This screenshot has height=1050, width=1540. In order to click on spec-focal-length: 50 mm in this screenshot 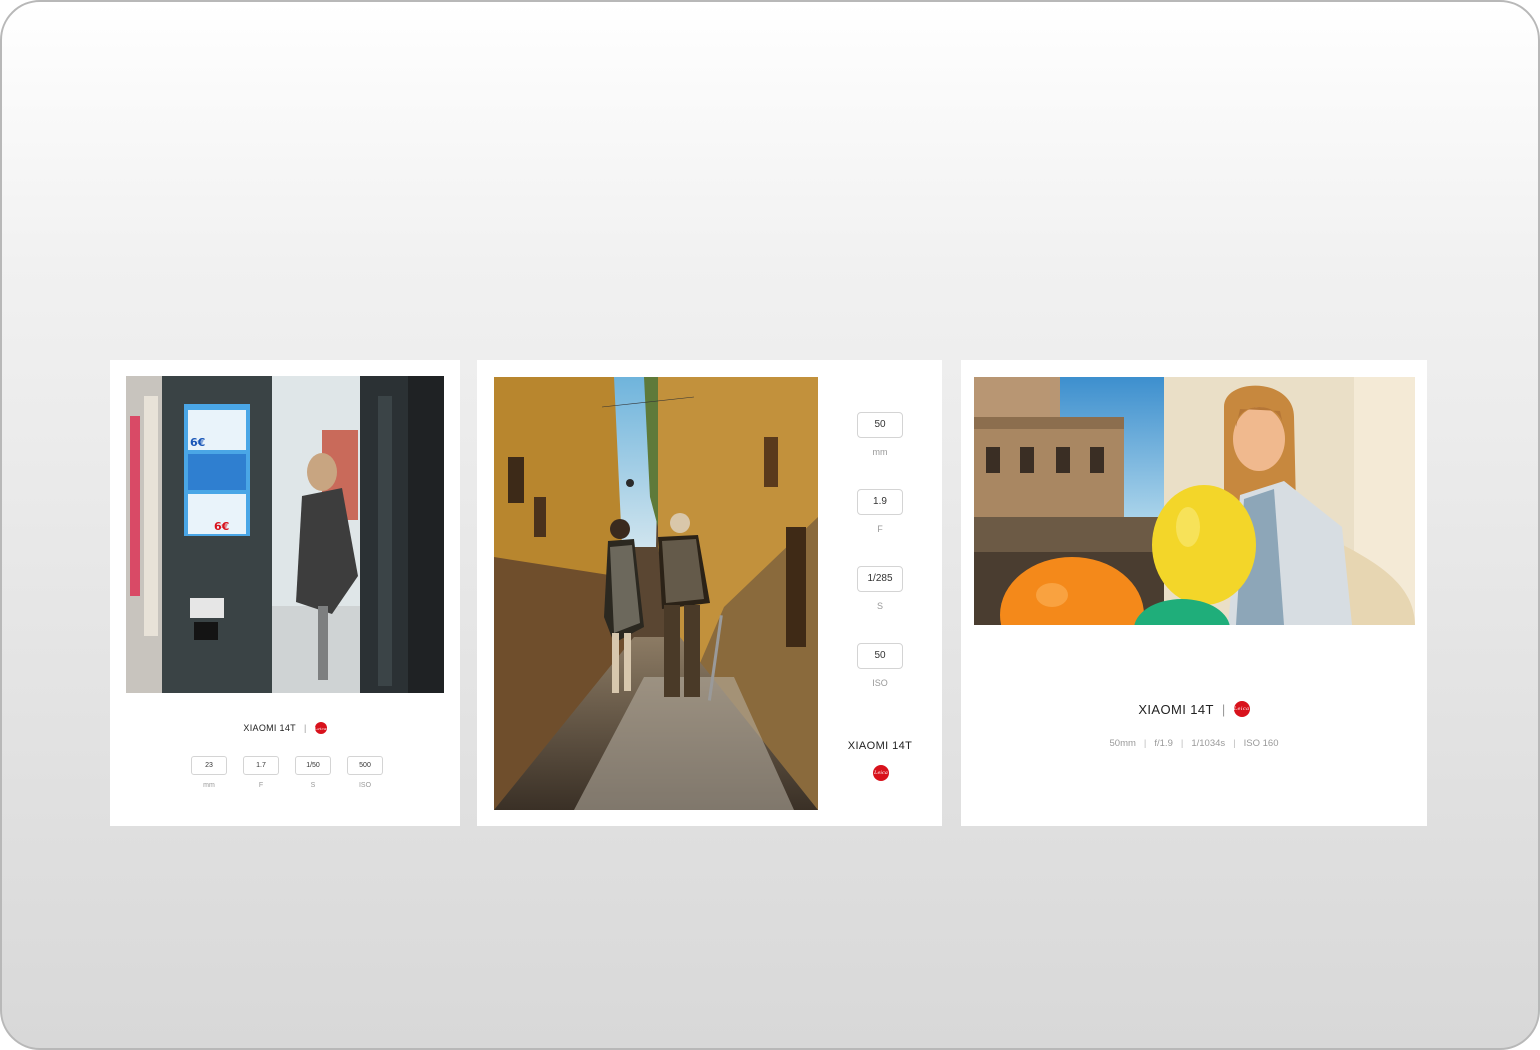, I will do `click(880, 450)`.